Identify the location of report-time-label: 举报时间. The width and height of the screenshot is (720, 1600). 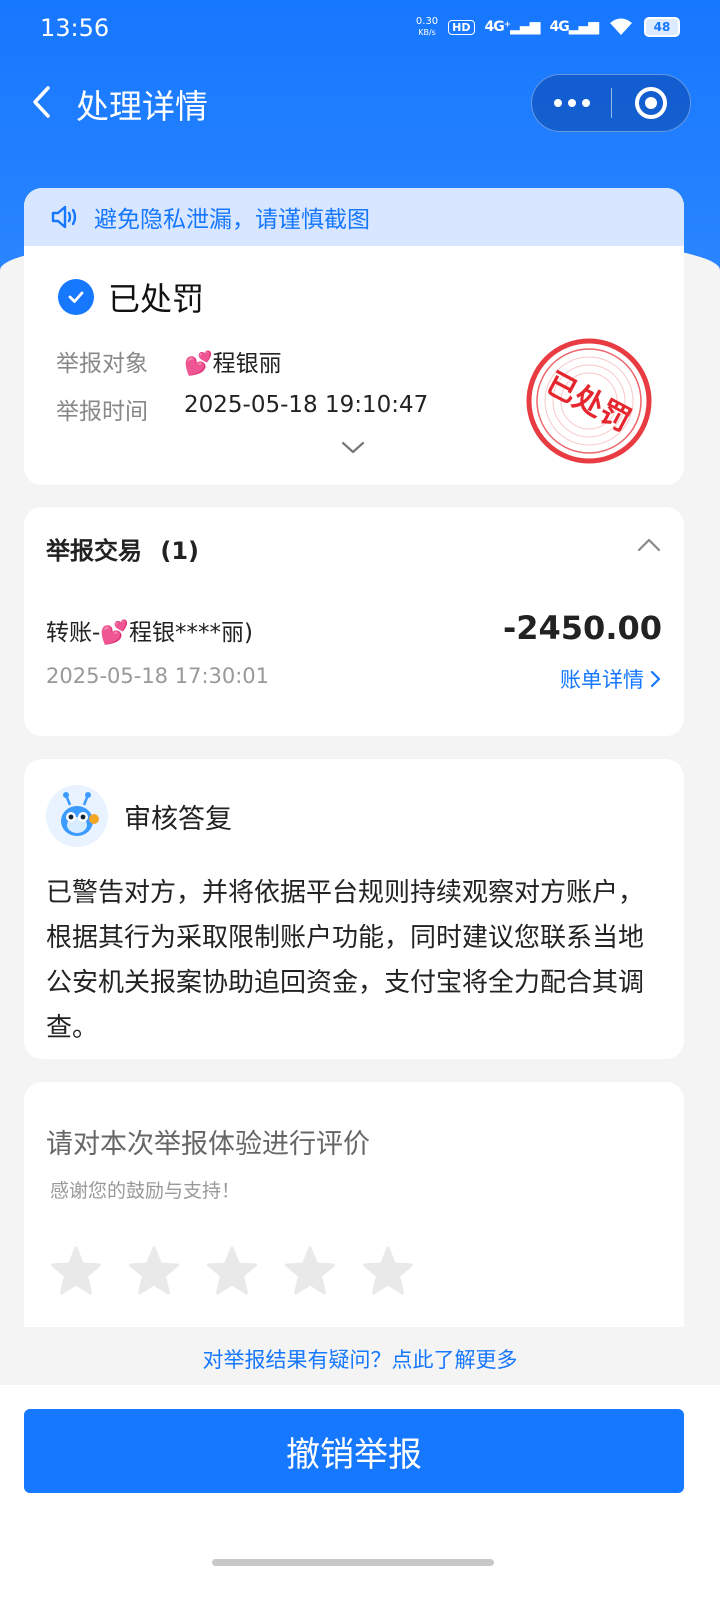
(102, 412).